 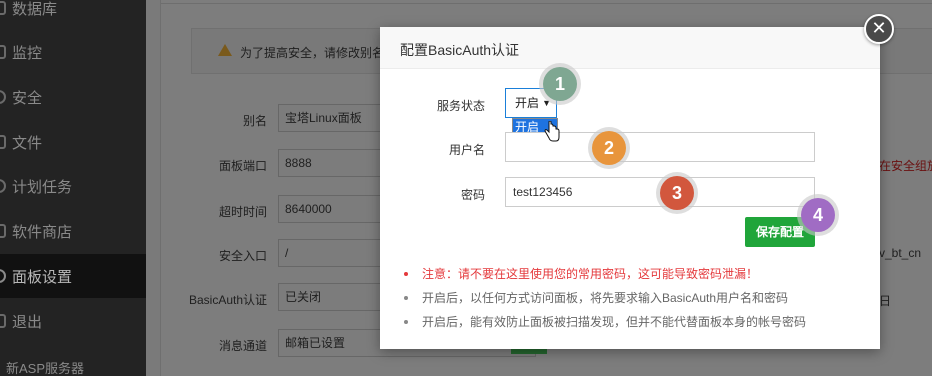 What do you see at coordinates (27, 143) in the screenshot?
I see `sidebar-item-label: 文件` at bounding box center [27, 143].